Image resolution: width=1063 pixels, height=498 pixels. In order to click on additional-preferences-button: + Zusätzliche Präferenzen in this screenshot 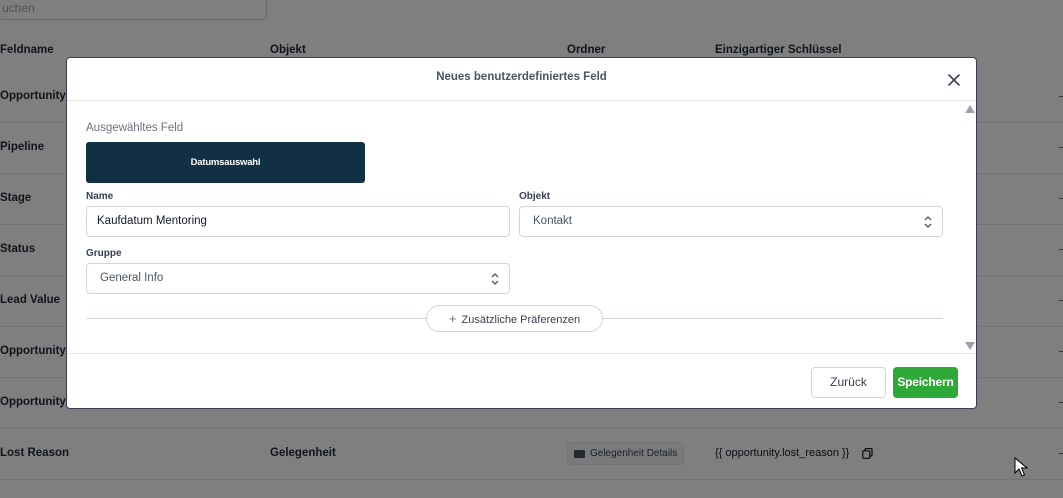, I will do `click(514, 318)`.